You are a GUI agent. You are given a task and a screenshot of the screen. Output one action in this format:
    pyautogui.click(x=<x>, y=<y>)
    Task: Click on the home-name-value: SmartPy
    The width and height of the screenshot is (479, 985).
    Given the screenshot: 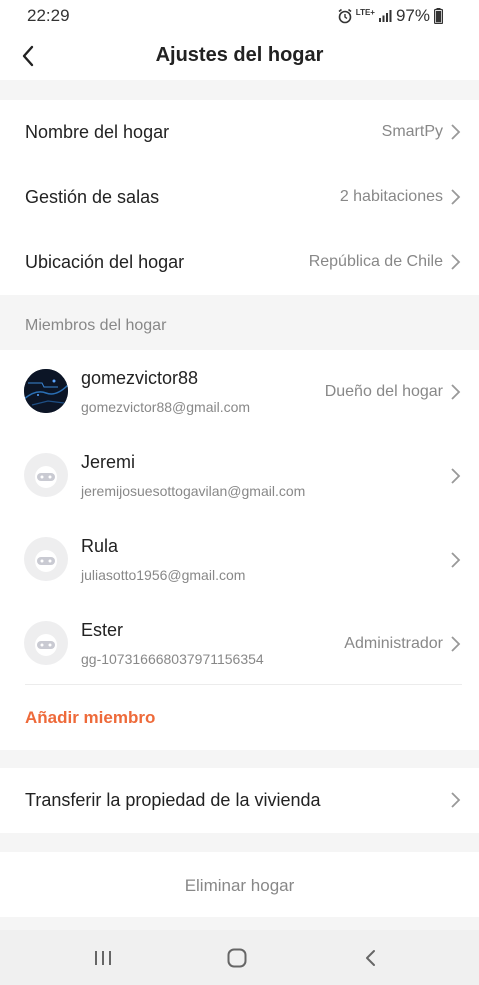 What is the action you would take?
    pyautogui.click(x=412, y=131)
    